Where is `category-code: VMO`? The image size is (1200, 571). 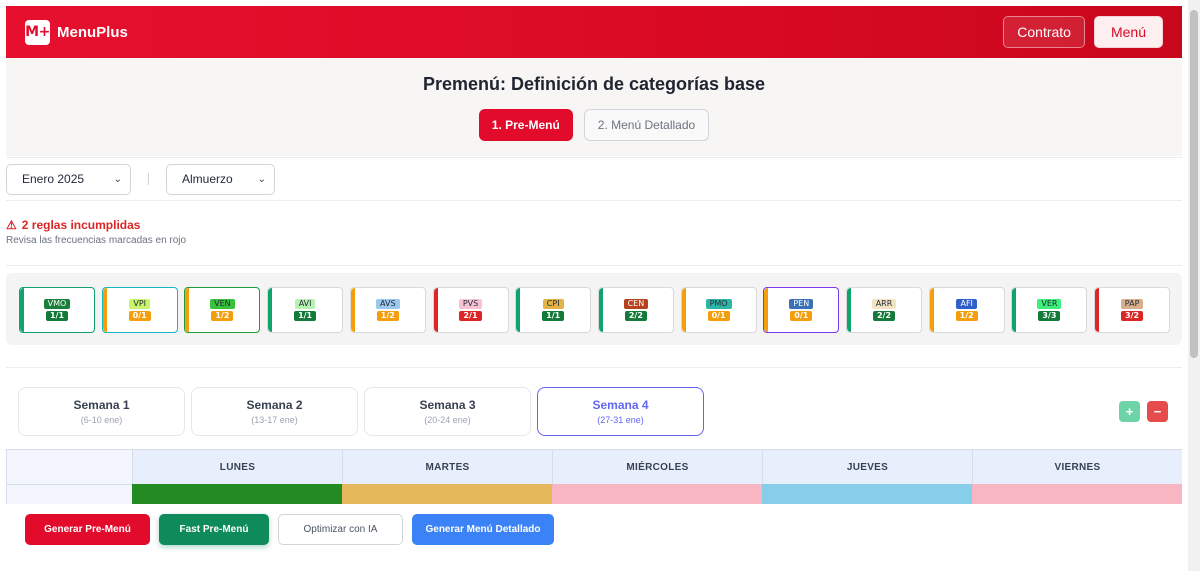 category-code: VMO is located at coordinates (57, 304).